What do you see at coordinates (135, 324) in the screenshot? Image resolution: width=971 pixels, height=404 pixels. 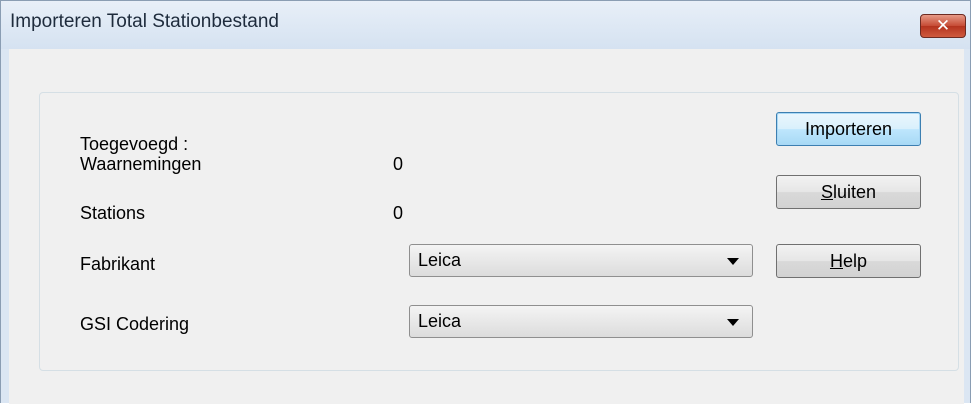 I see `gsi-coding-label: GSI Codering` at bounding box center [135, 324].